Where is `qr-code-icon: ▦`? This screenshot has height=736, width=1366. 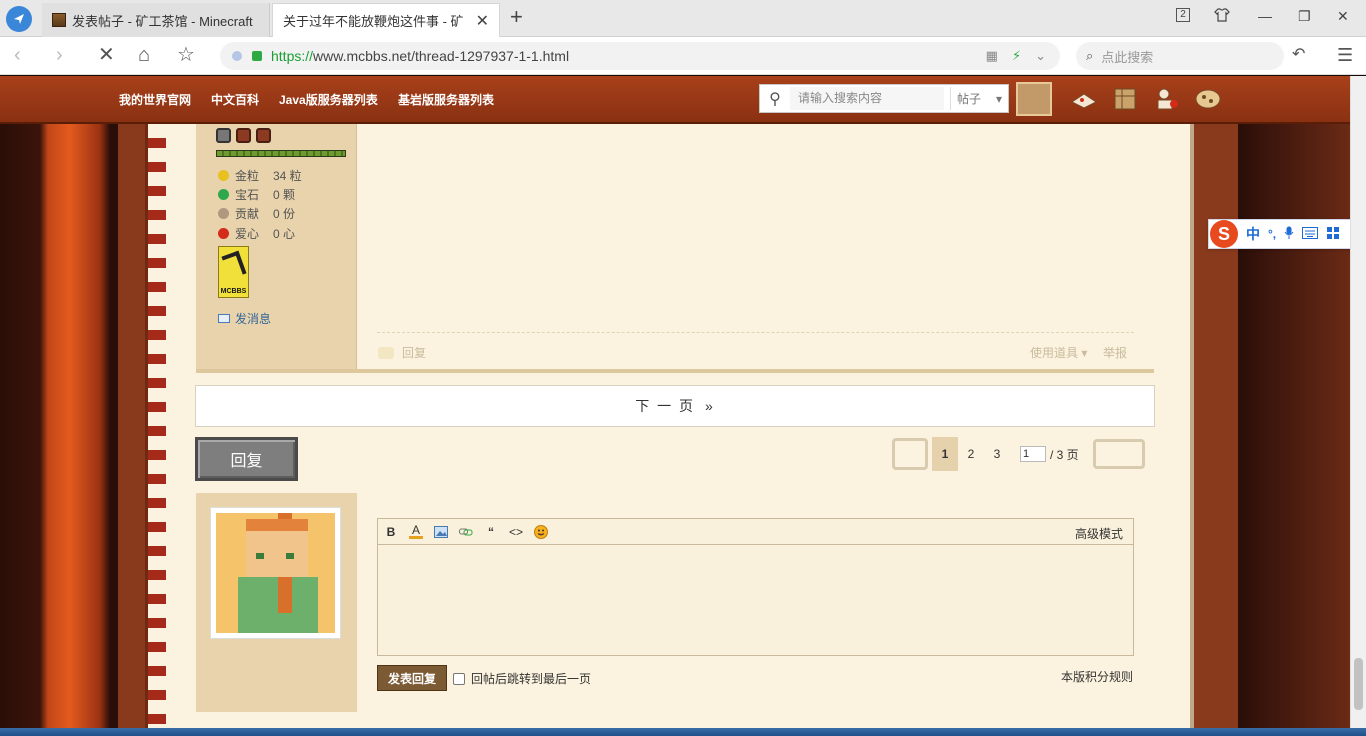
qr-code-icon: ▦ is located at coordinates (992, 56).